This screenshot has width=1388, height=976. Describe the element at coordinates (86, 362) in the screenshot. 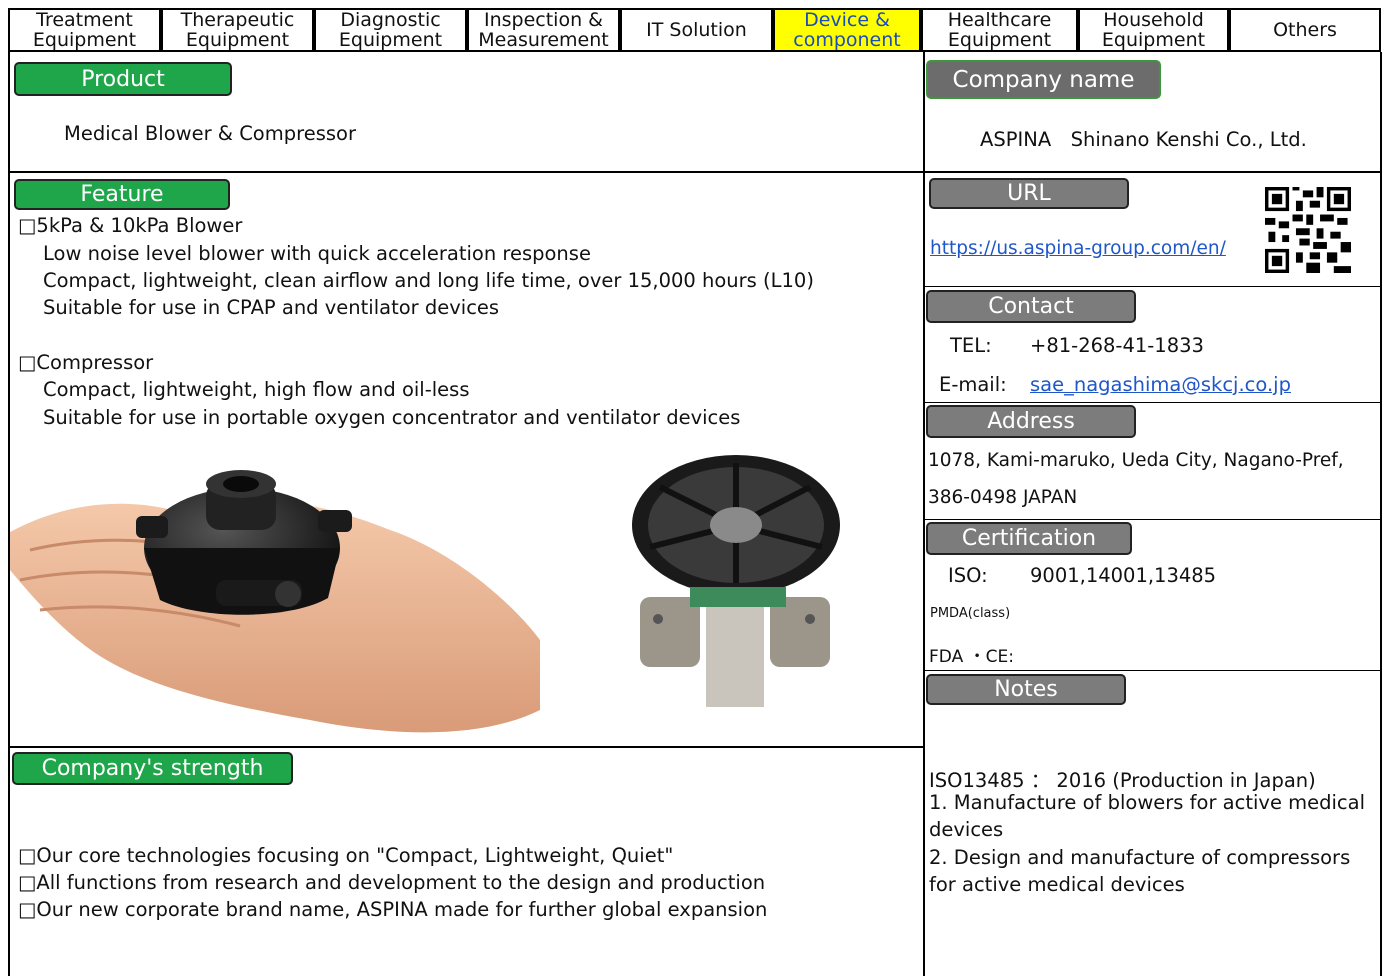

I see `feature-compressor-title: □Compressor` at that location.